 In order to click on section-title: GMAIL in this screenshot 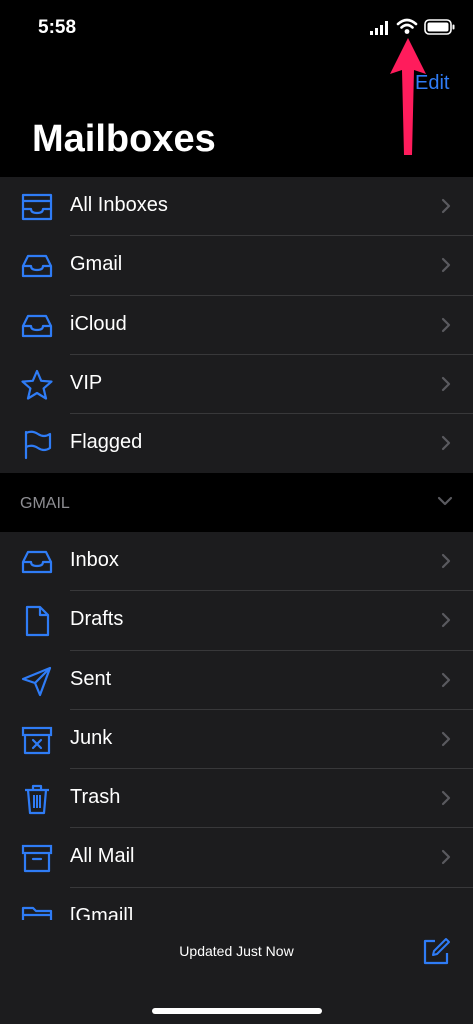, I will do `click(45, 503)`.